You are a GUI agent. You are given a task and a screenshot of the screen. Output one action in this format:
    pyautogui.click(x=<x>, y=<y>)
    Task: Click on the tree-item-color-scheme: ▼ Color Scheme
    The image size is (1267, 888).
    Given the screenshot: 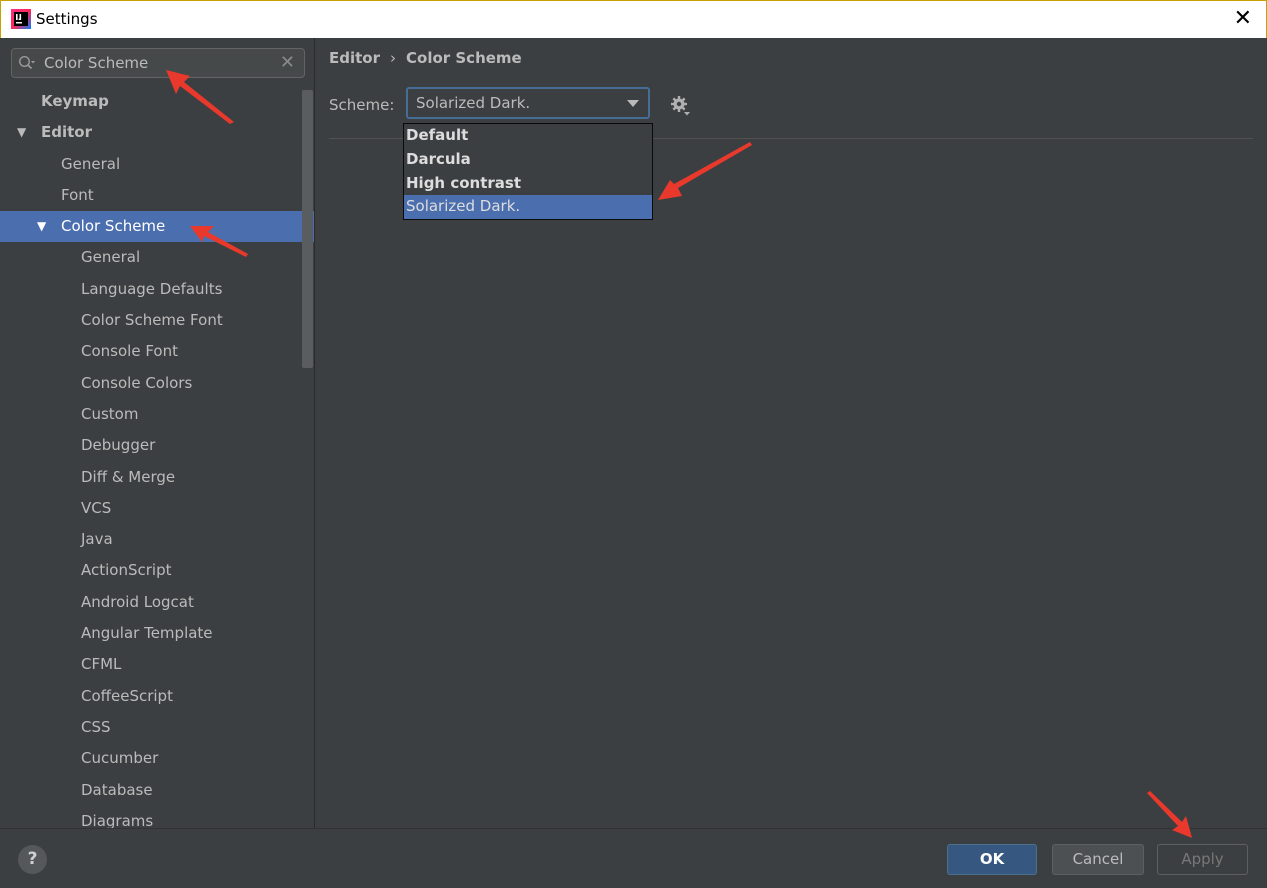 What is the action you would take?
    pyautogui.click(x=157, y=227)
    